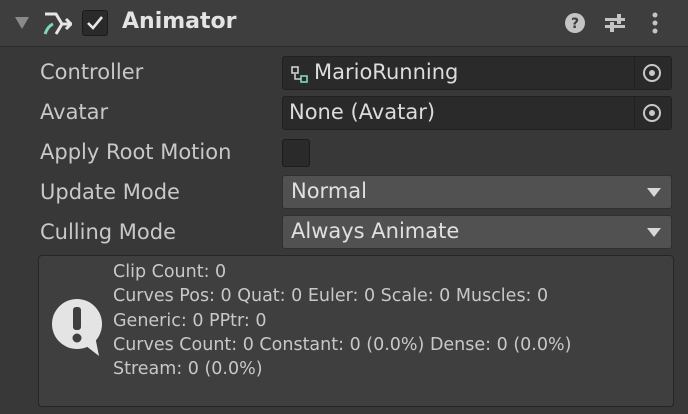 This screenshot has height=414, width=688. I want to click on component-enabled-checkbox, so click(95, 23).